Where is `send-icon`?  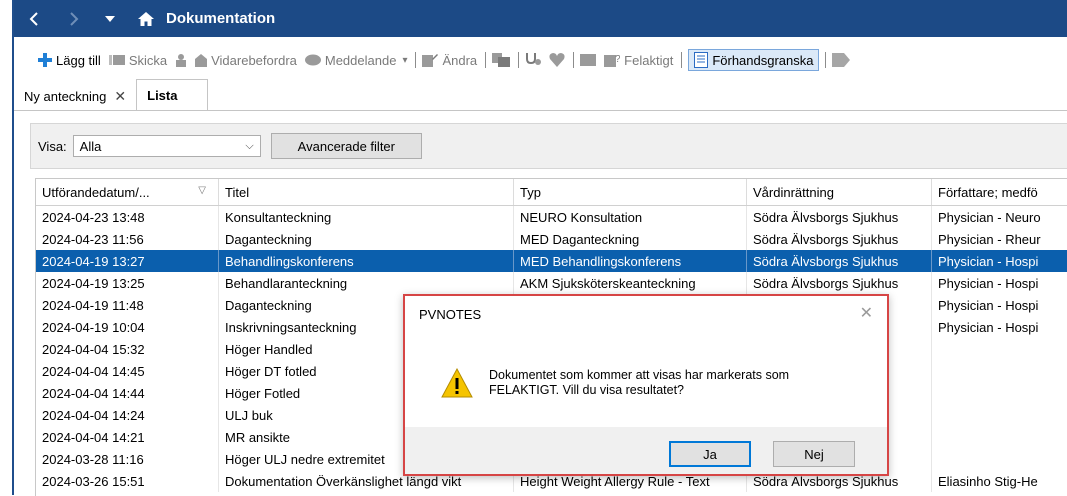
send-icon is located at coordinates (116, 60).